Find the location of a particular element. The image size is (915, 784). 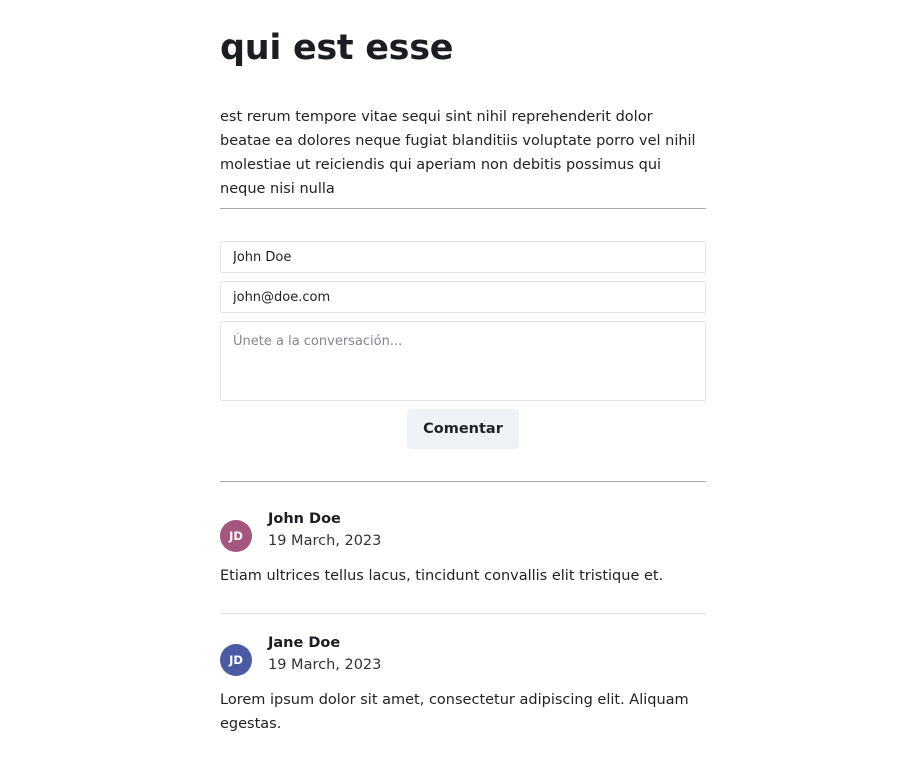

comment-submit-button: Comentar is located at coordinates (463, 429).